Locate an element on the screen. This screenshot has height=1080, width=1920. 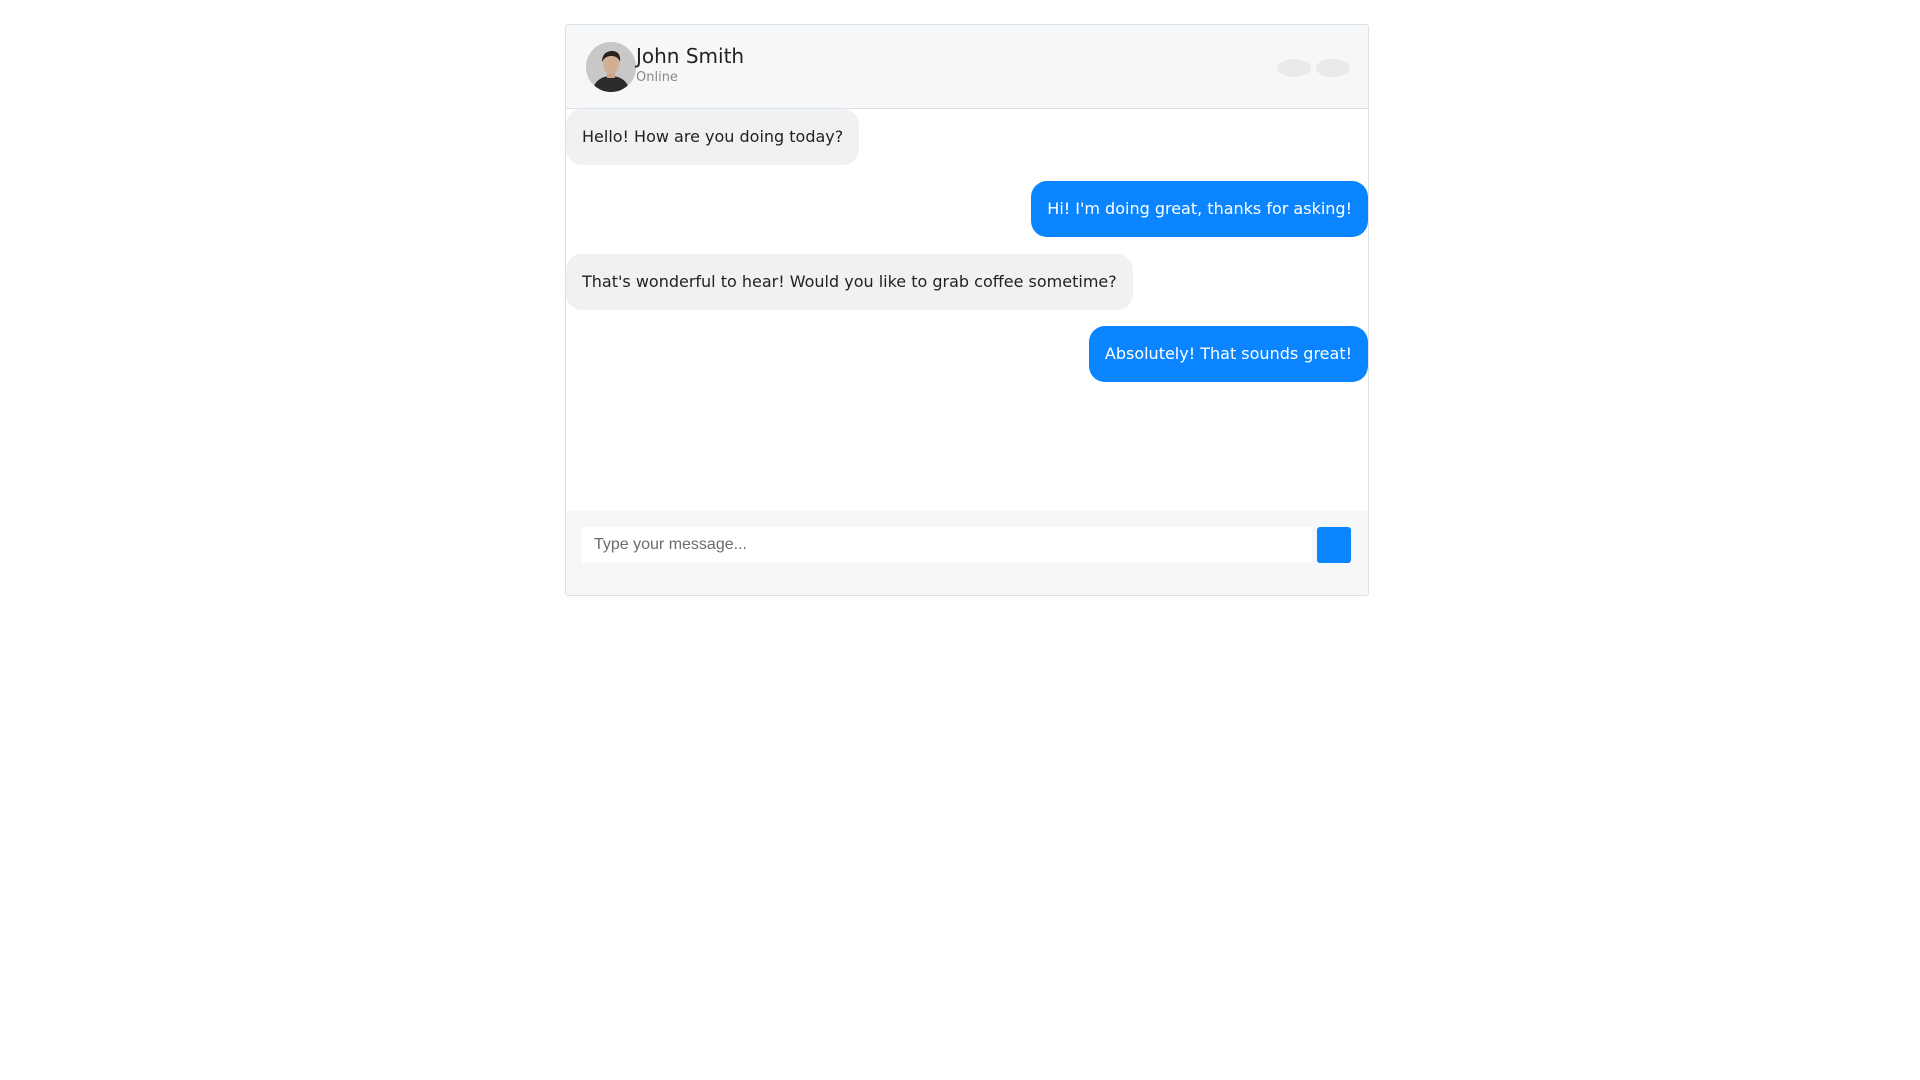
header-actions is located at coordinates (1311, 68).